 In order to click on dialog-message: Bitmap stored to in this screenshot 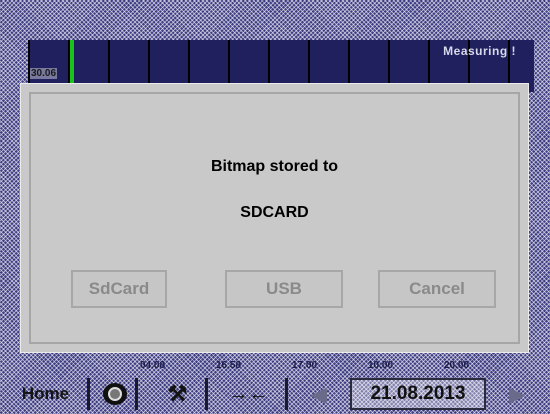, I will do `click(274, 166)`.